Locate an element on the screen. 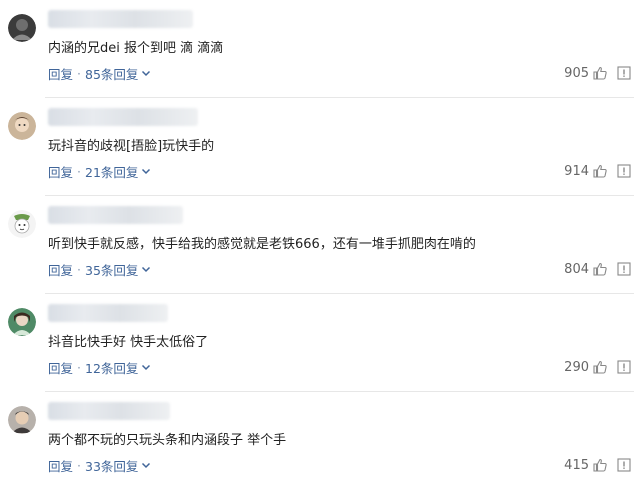 The image size is (640, 495). view-replies-link: 85条回复 is located at coordinates (118, 73).